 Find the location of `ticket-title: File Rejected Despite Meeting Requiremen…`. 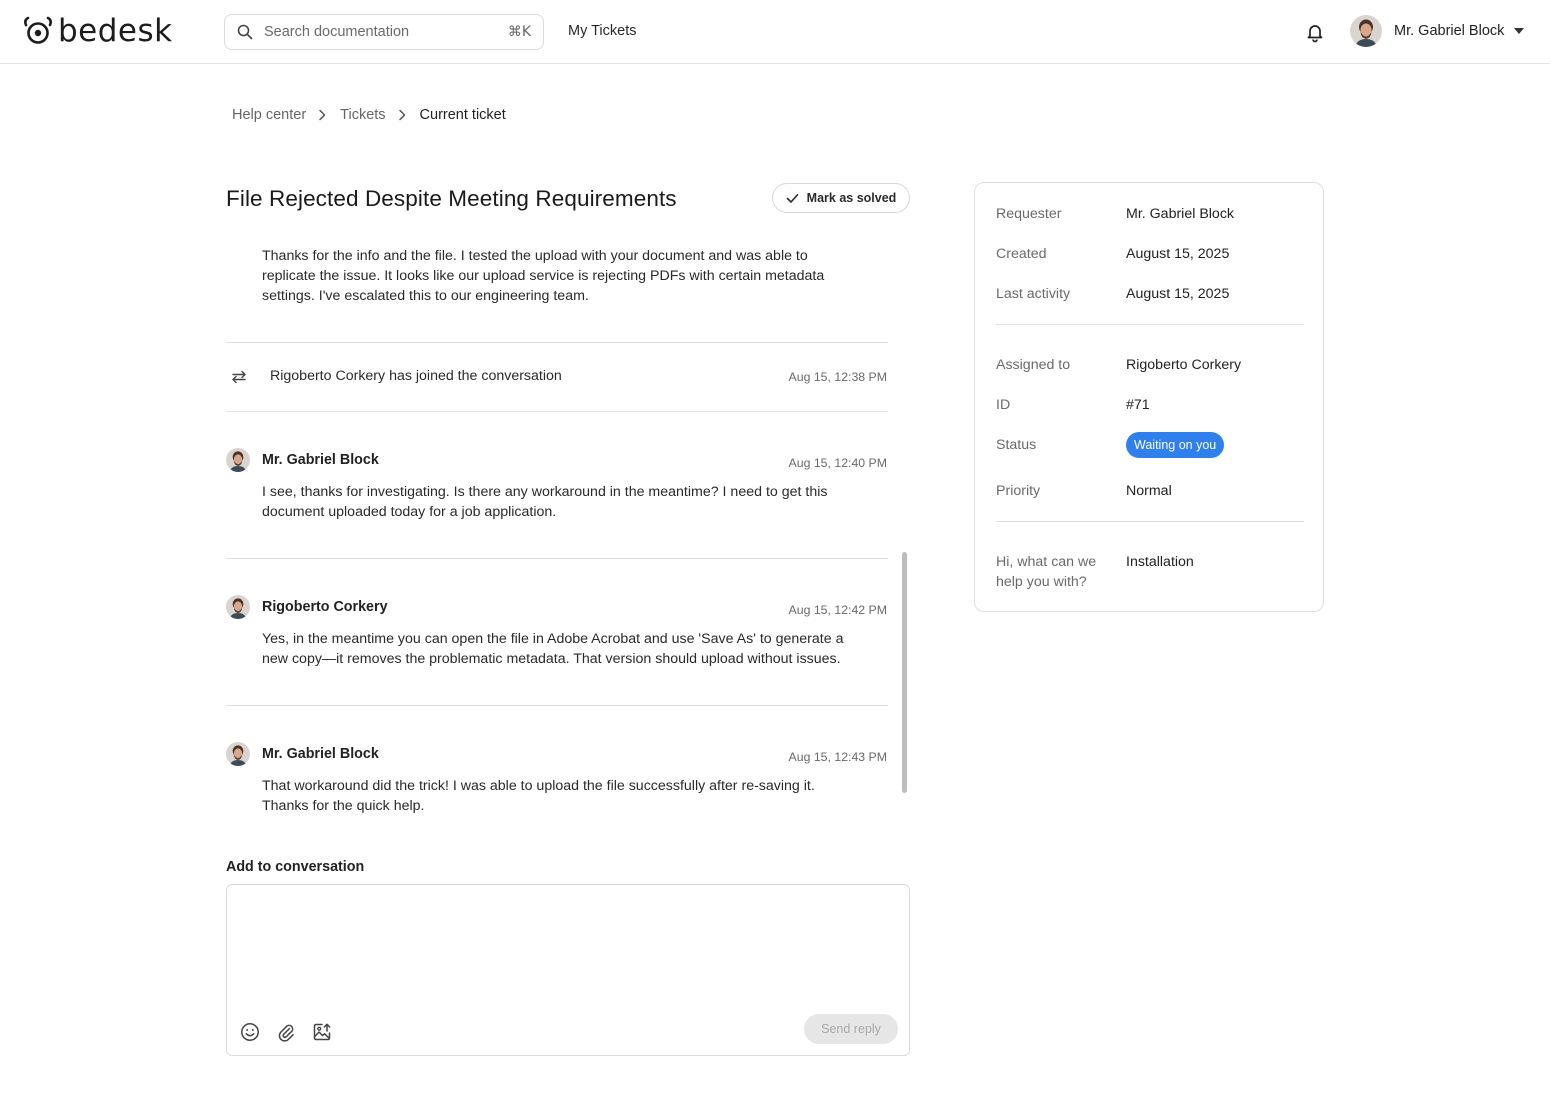

ticket-title: File Rejected Despite Meeting Requiremen… is located at coordinates (451, 198).